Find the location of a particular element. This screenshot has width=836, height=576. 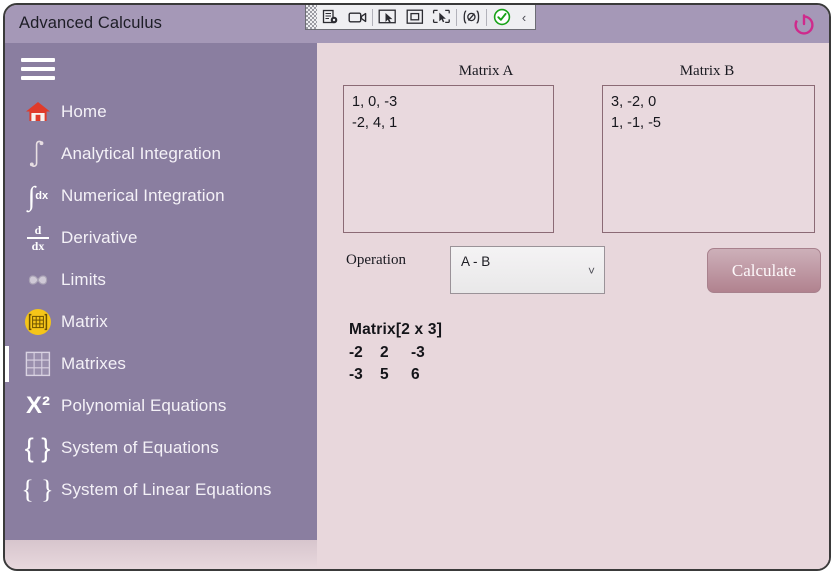

sidebar-item-label: Matrixes is located at coordinates (94, 363).